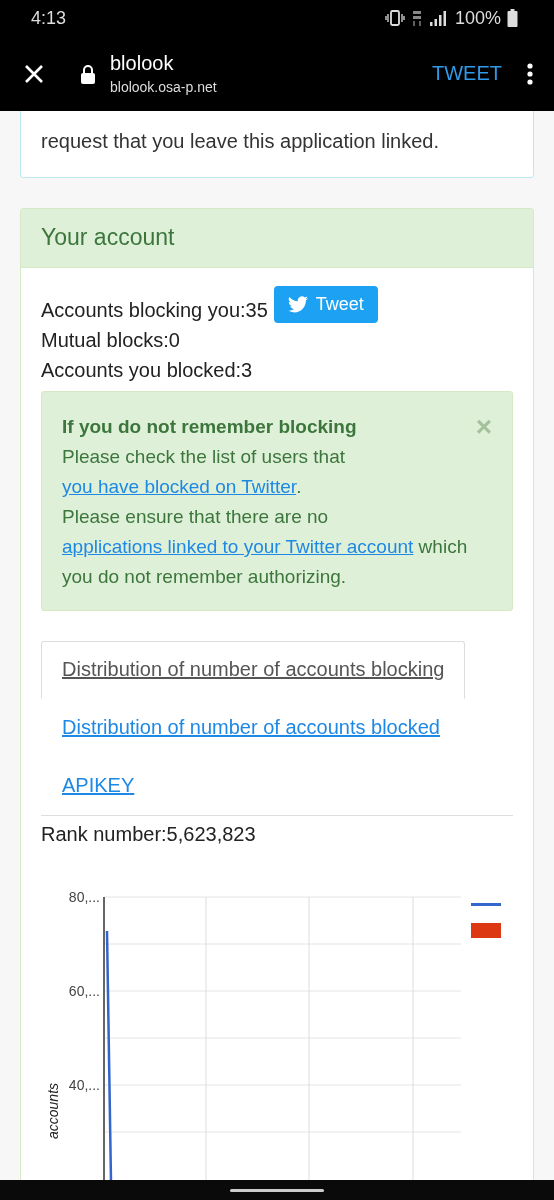 The height and width of the screenshot is (1200, 554). I want to click on alert-text: Please ensure that there are no applications linked to your Twitter account which you do not remember authorizing., so click(265, 547).